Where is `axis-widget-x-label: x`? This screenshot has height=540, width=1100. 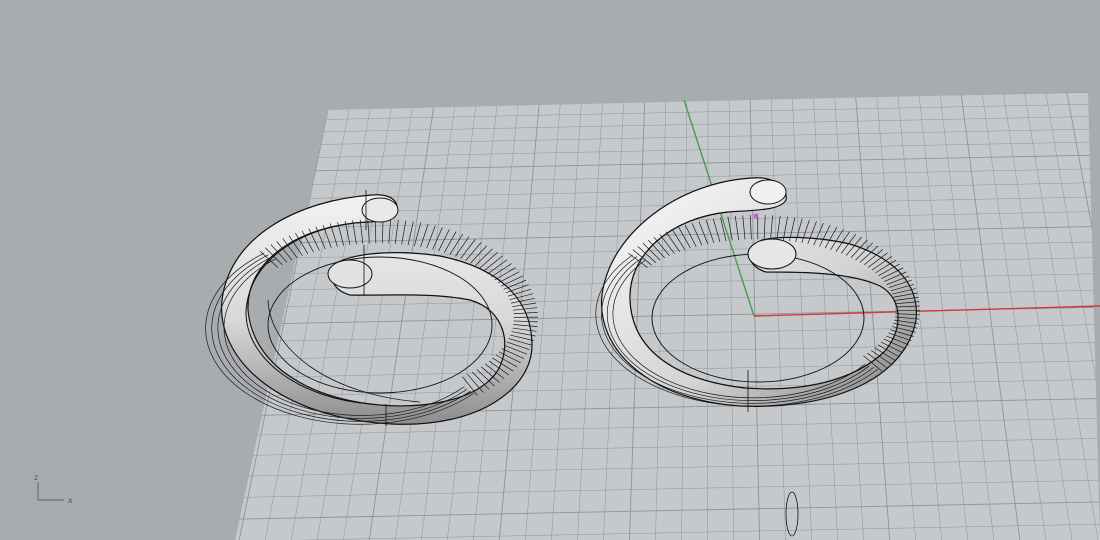 axis-widget-x-label: x is located at coordinates (70, 500).